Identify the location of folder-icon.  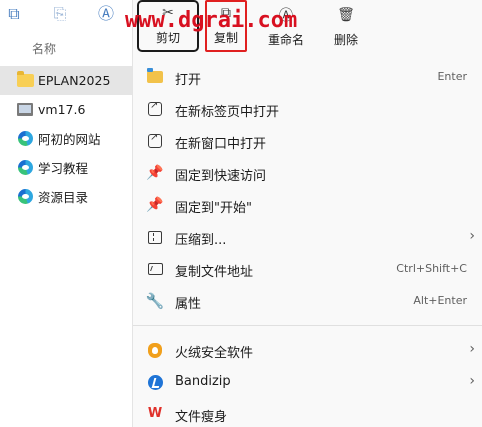
(25, 80).